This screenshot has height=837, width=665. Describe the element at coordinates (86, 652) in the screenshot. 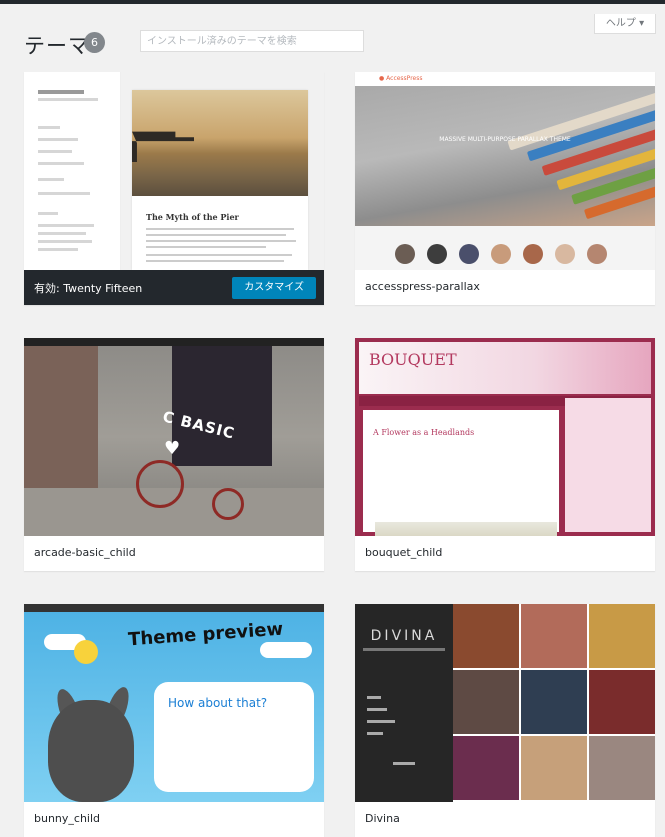

I see `sun-icon` at that location.